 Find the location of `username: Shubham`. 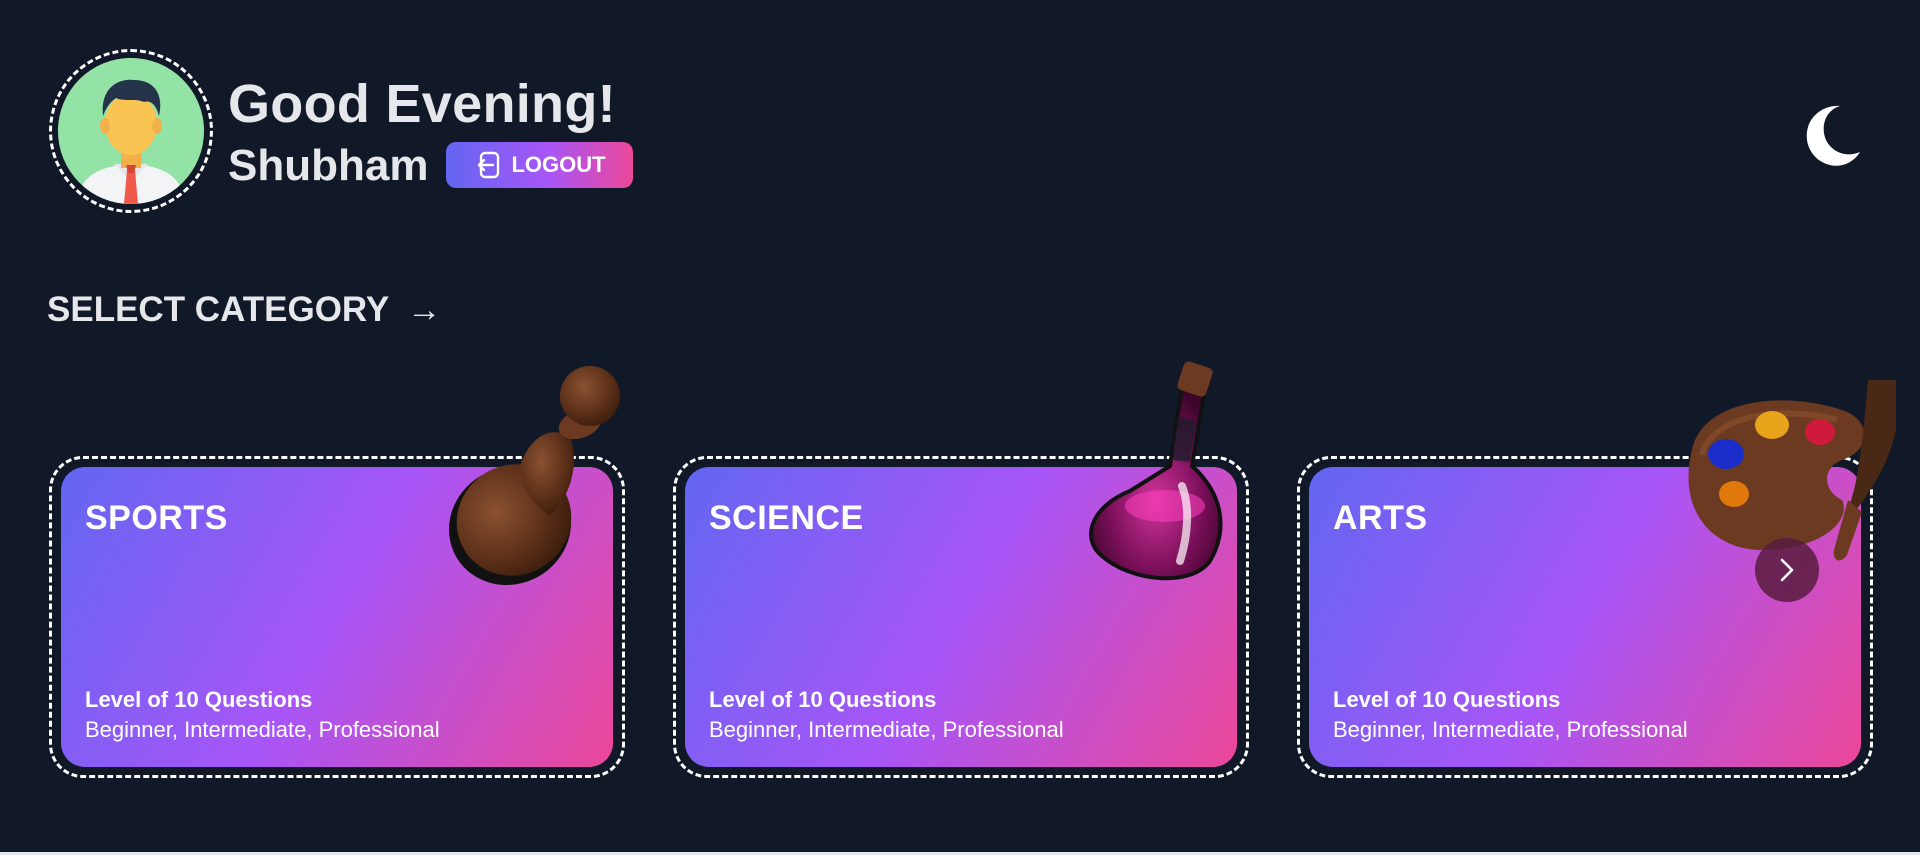

username: Shubham is located at coordinates (328, 165).